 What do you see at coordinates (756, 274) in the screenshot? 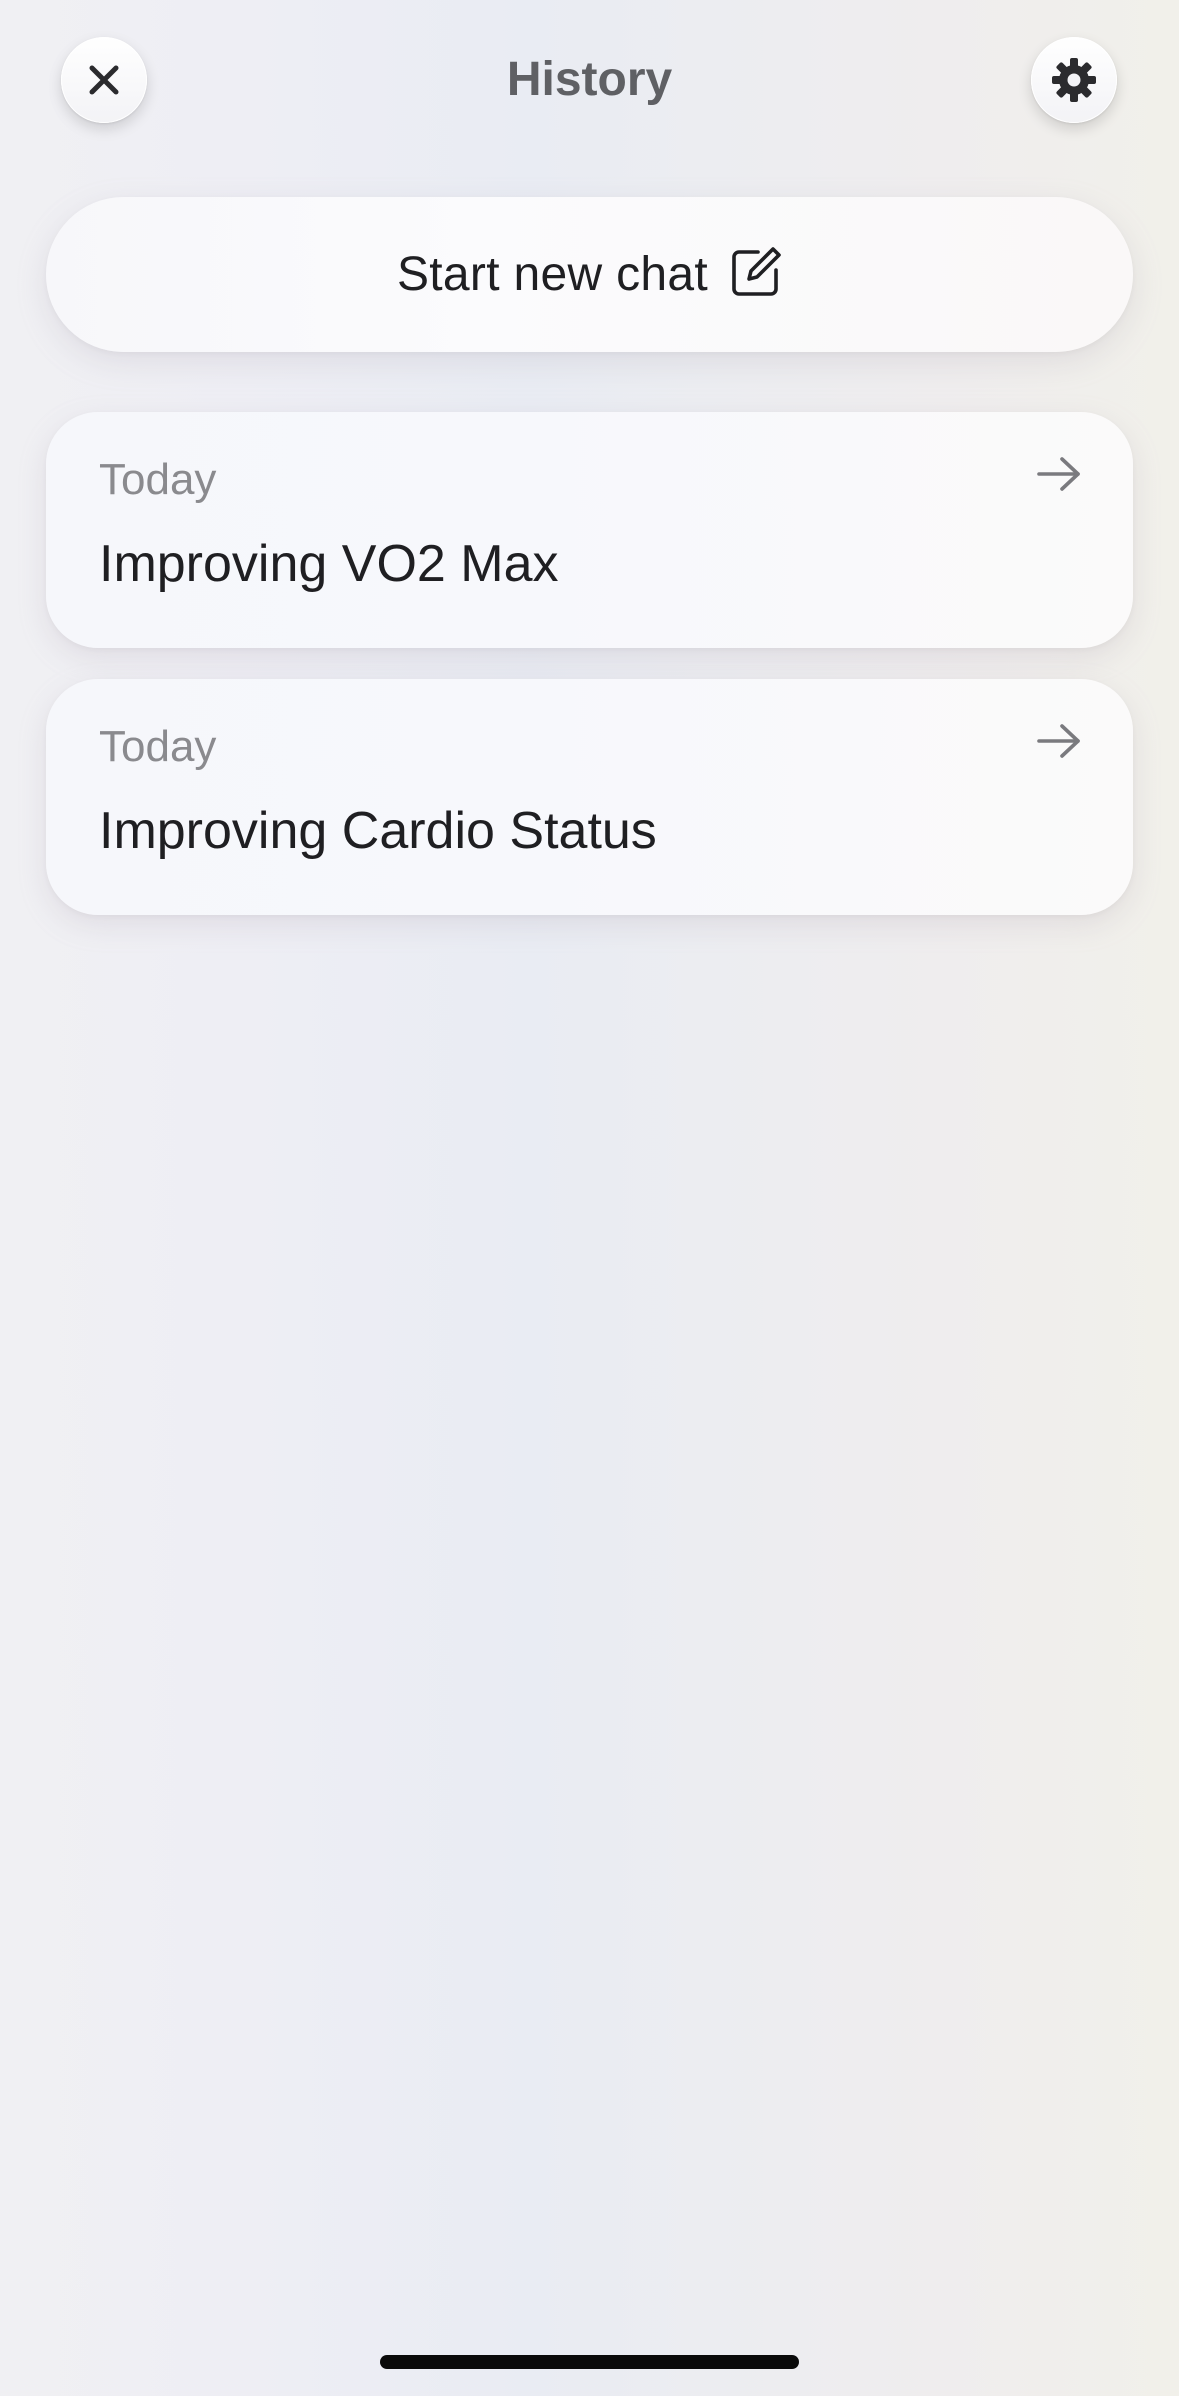
I see `compose-icon` at bounding box center [756, 274].